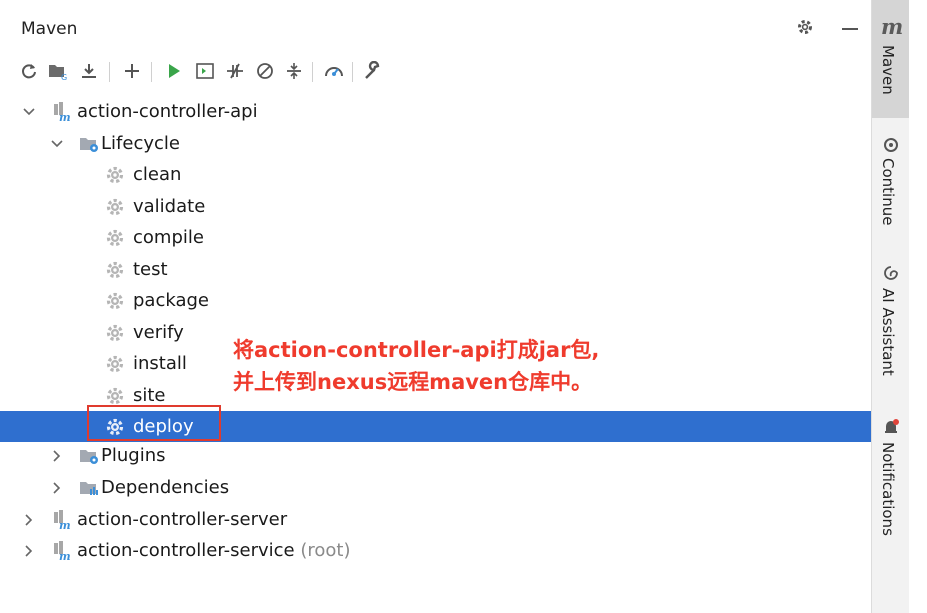  What do you see at coordinates (373, 71) in the screenshot?
I see `settings-wrench-icon` at bounding box center [373, 71].